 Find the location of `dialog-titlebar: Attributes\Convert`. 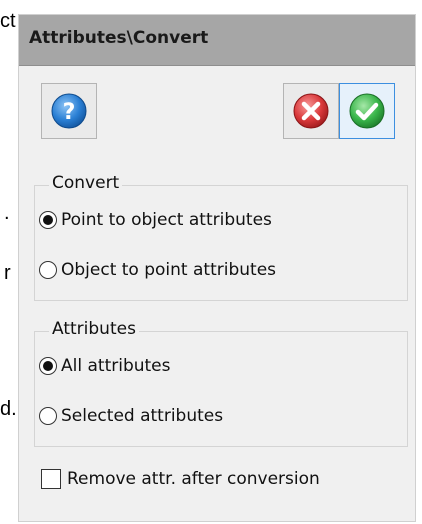

dialog-titlebar: Attributes\Convert is located at coordinates (217, 40).